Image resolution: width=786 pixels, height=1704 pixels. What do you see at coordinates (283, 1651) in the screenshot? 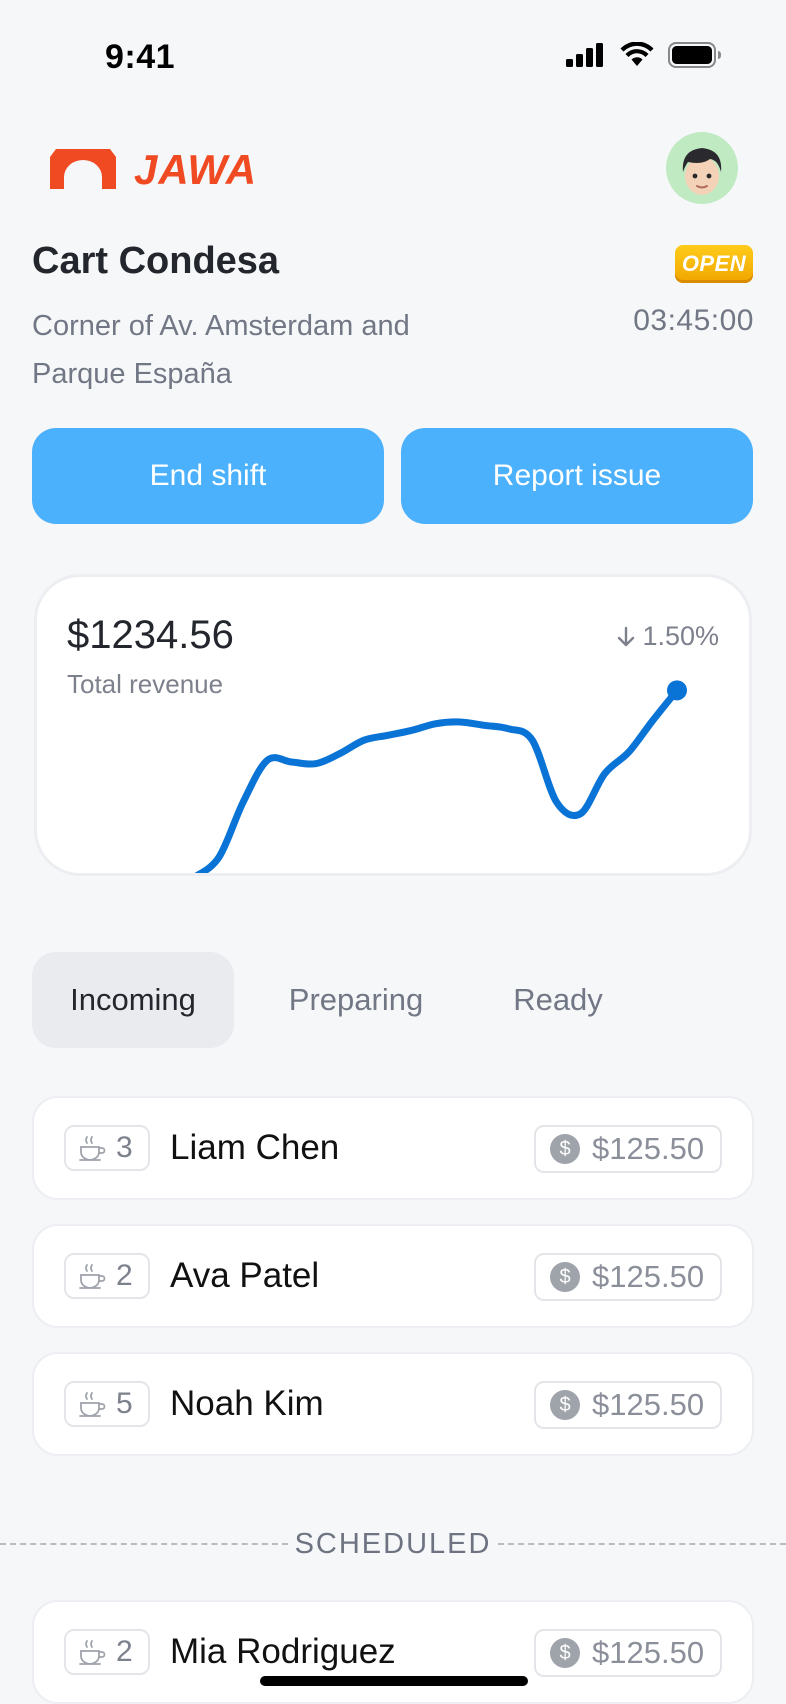
I see `customer-name: Mia Rodriguez` at bounding box center [283, 1651].